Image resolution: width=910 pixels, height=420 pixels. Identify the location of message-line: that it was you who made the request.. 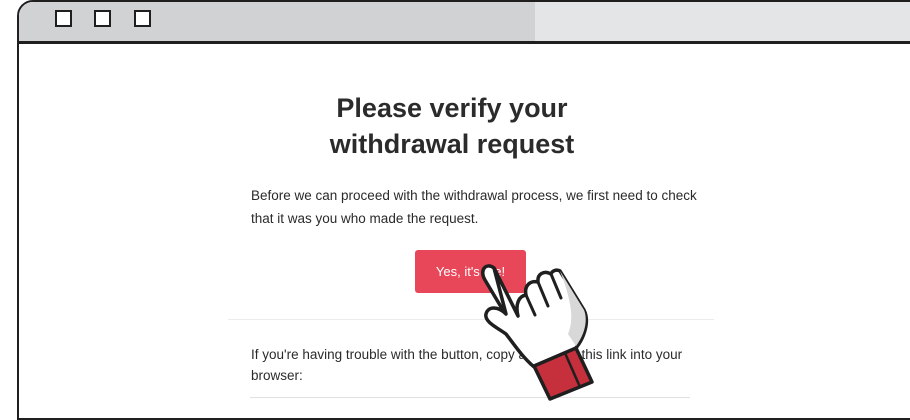
(365, 218).